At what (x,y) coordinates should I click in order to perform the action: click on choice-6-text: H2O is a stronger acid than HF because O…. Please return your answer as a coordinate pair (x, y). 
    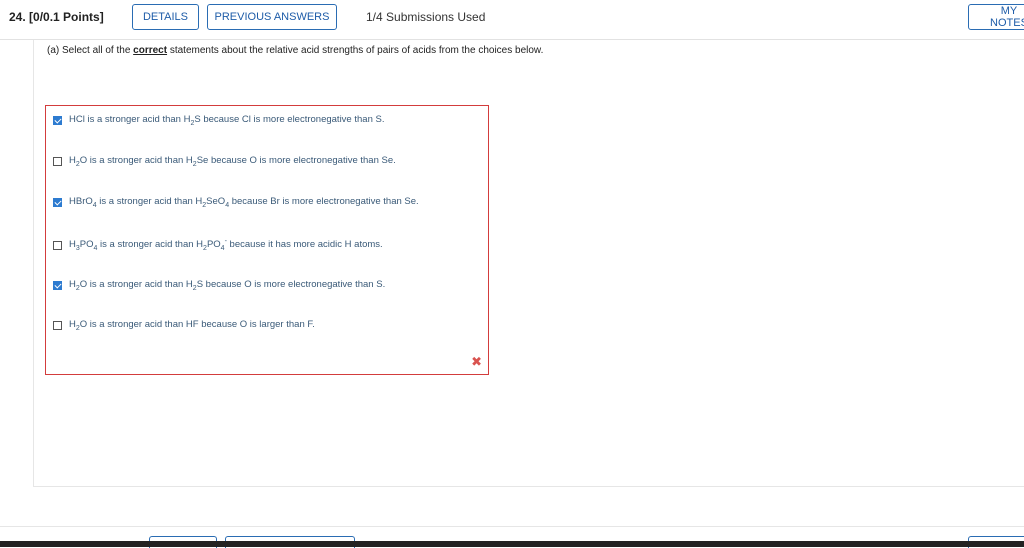
    Looking at the image, I should click on (192, 325).